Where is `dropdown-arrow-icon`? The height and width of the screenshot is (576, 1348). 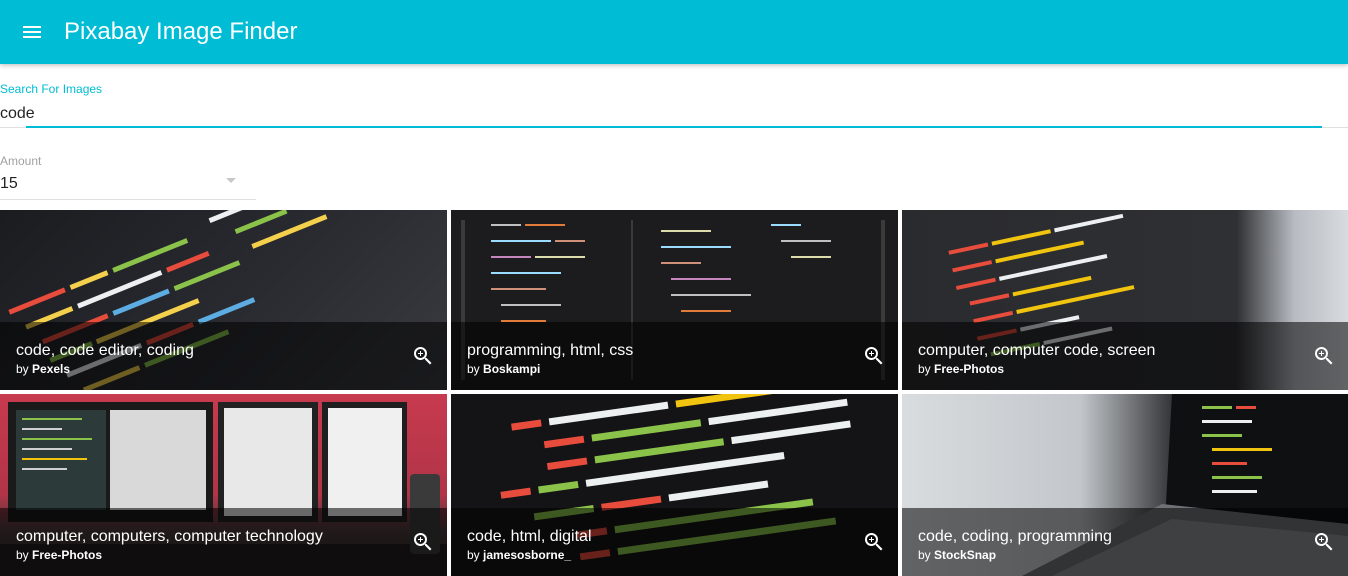
dropdown-arrow-icon is located at coordinates (231, 180).